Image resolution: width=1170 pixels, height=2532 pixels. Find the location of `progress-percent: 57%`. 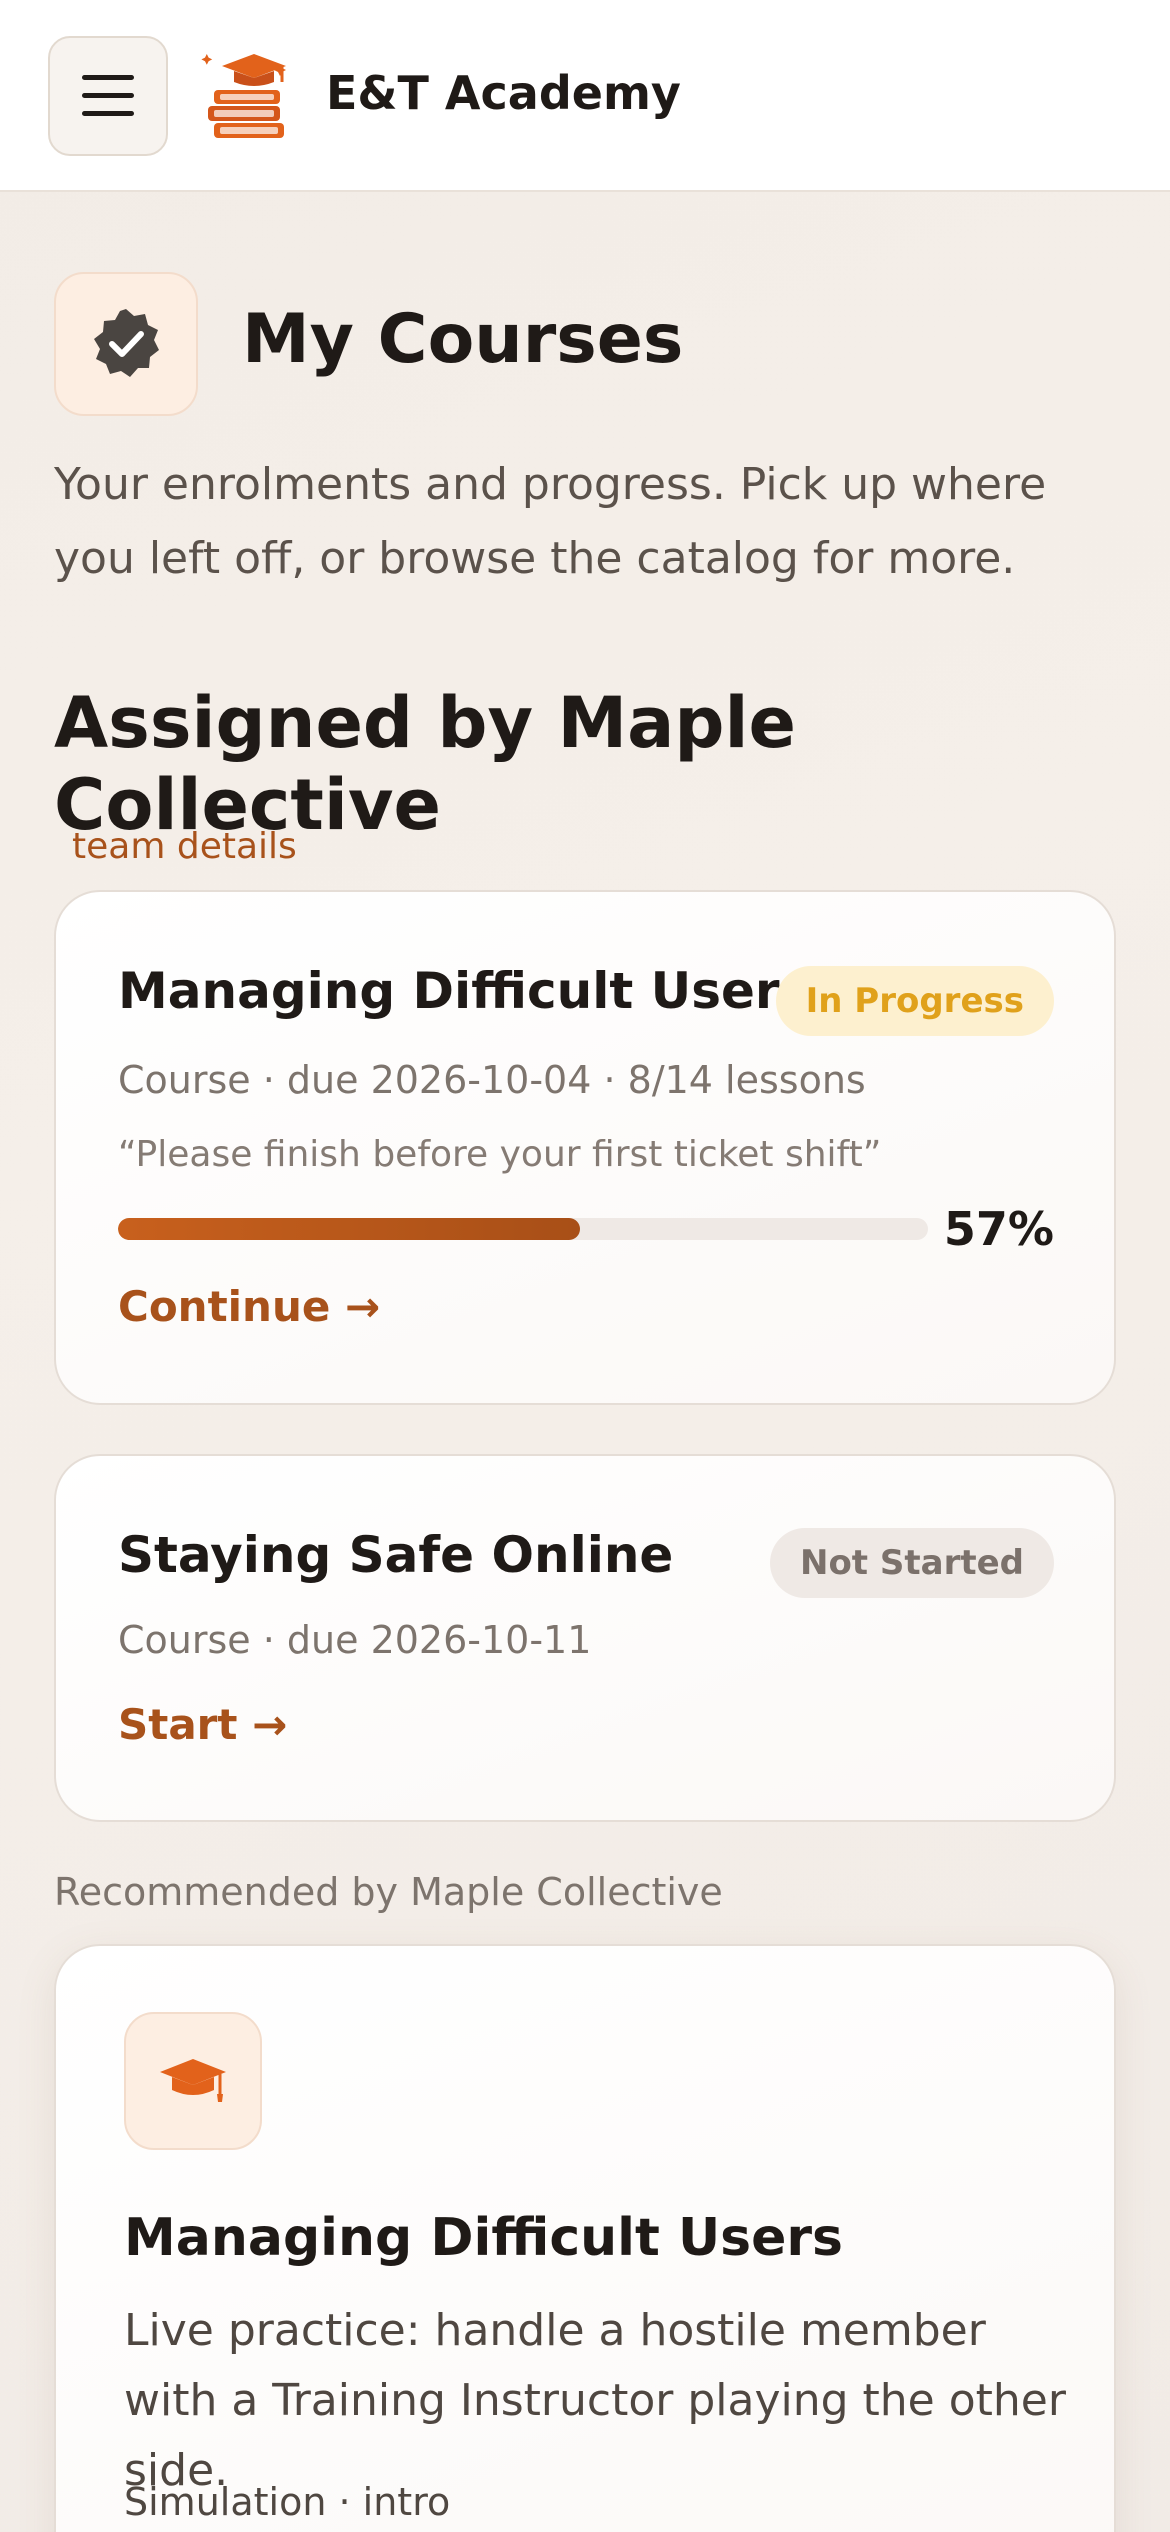

progress-percent: 57% is located at coordinates (998, 1229).